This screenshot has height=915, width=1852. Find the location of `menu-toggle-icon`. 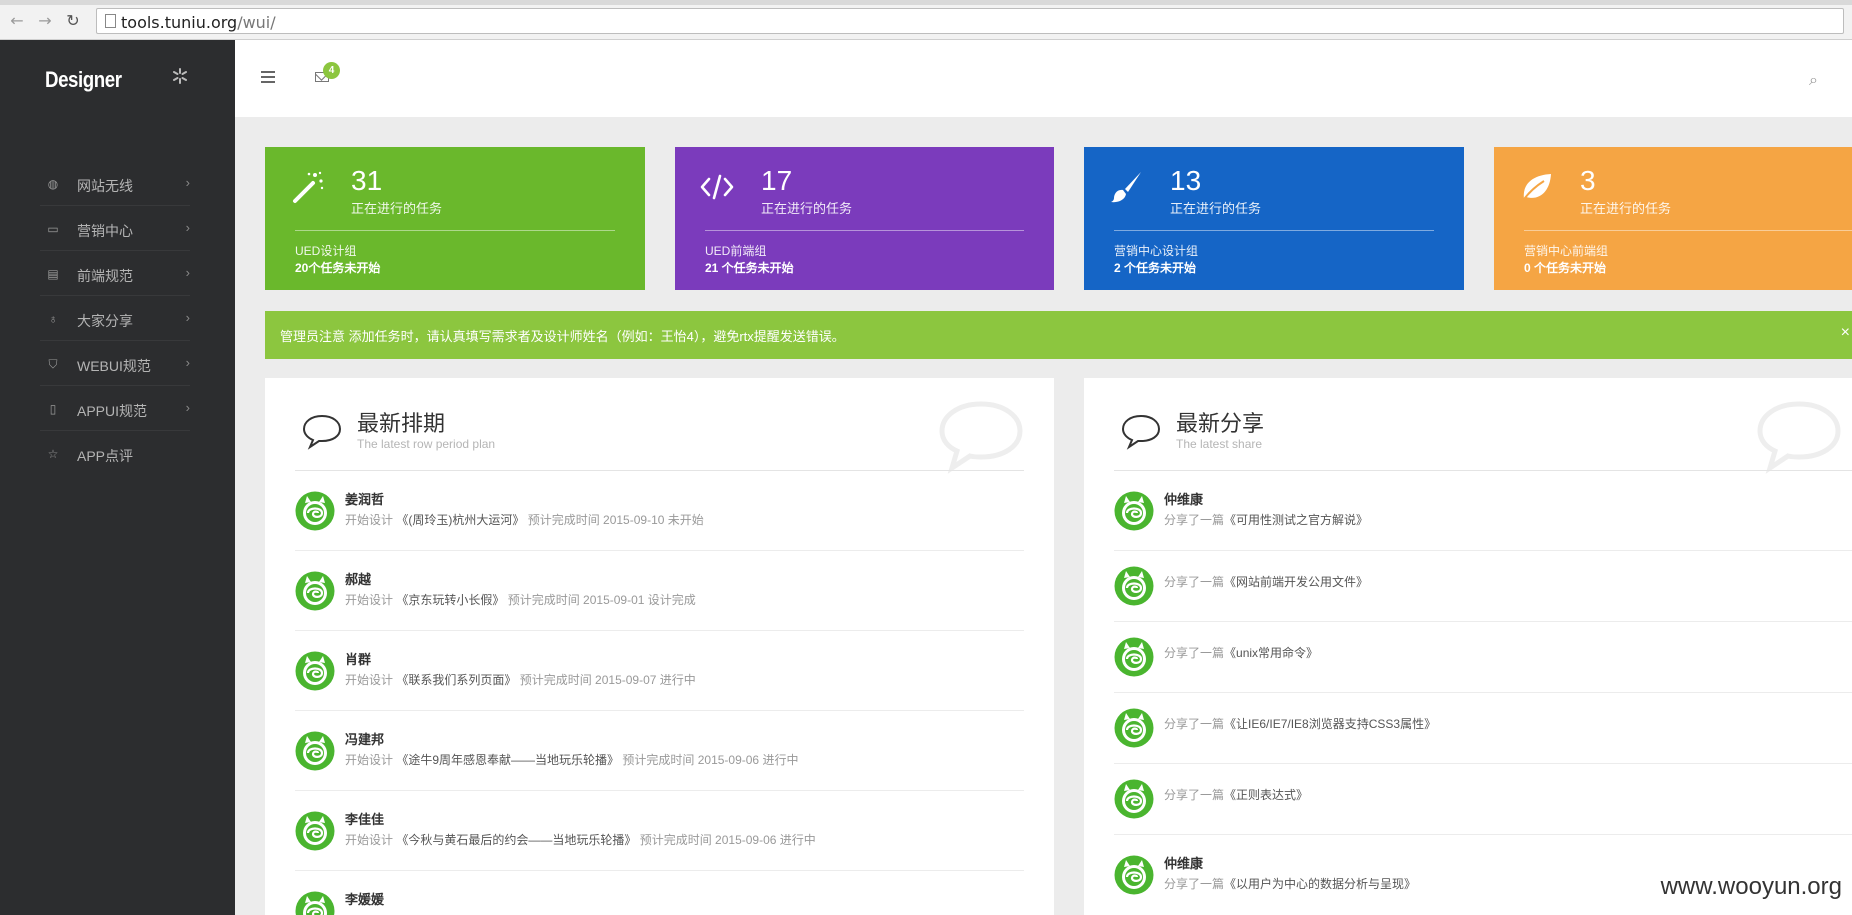

menu-toggle-icon is located at coordinates (268, 78).